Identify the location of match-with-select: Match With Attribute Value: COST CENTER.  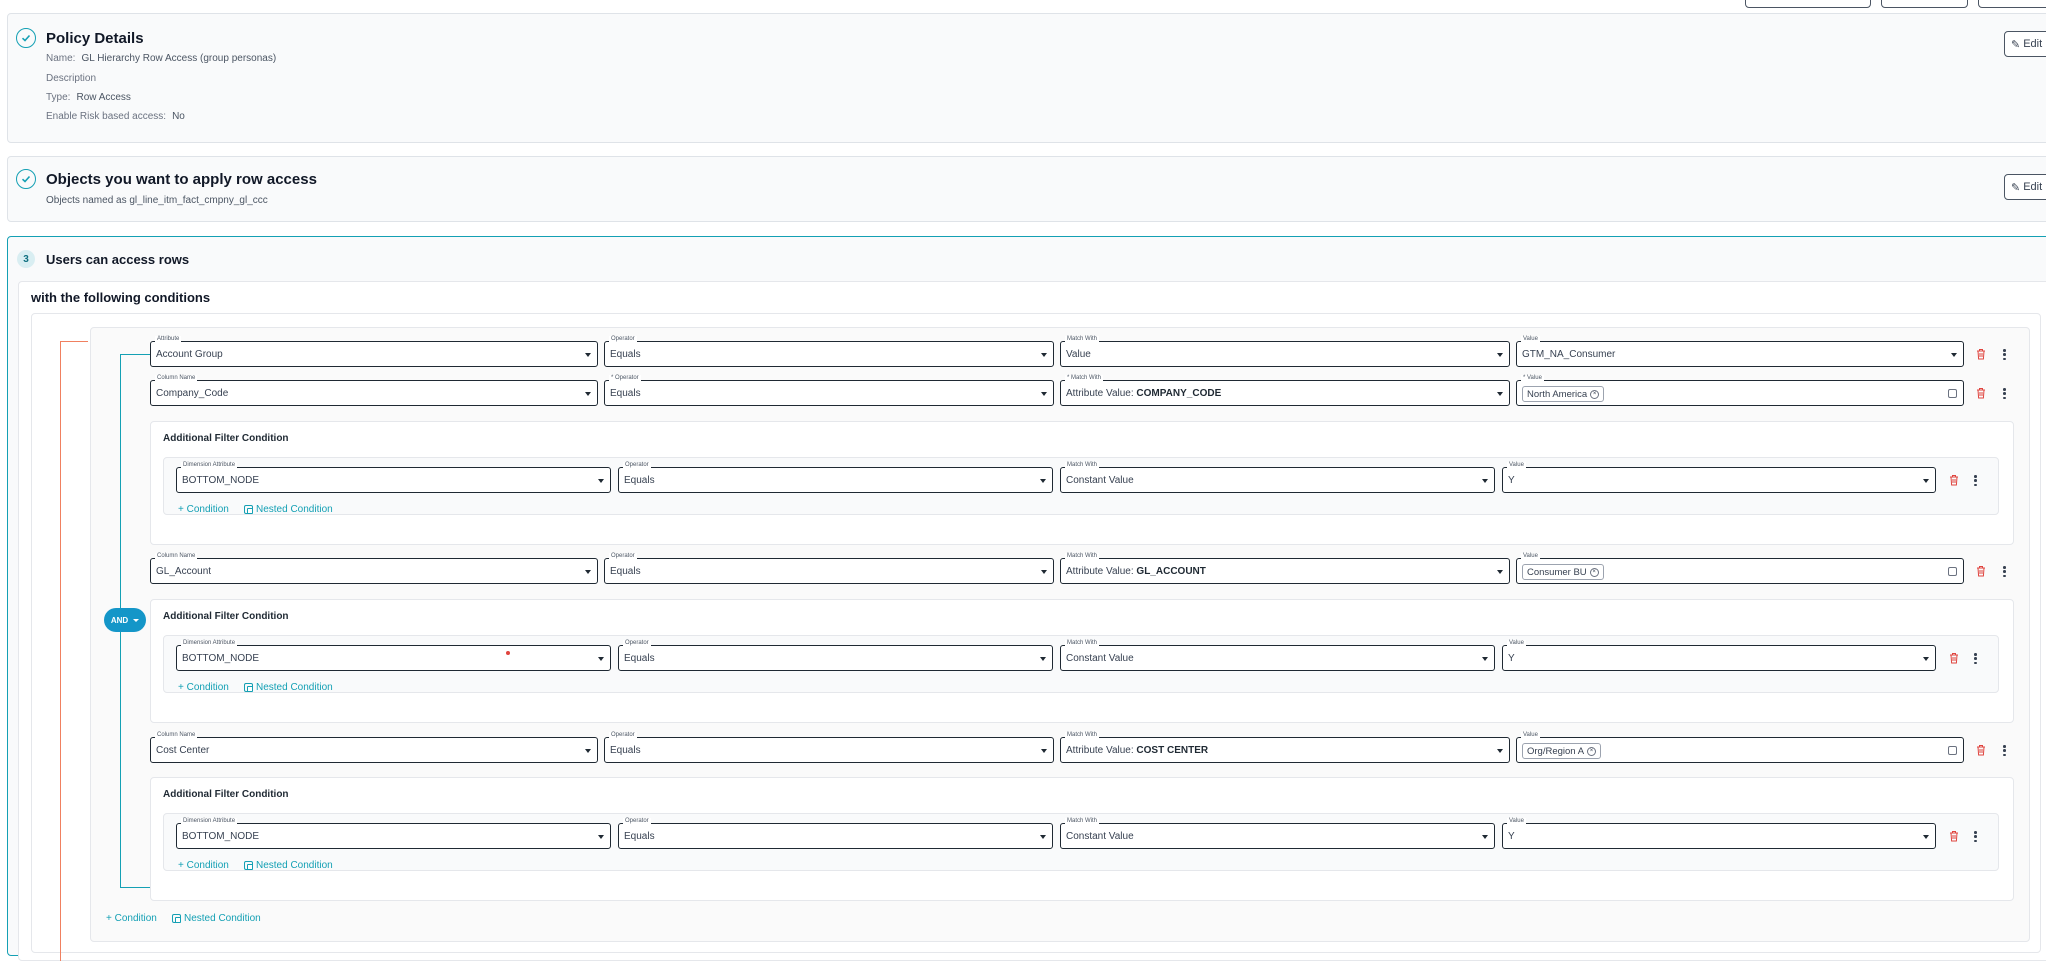
(1285, 747).